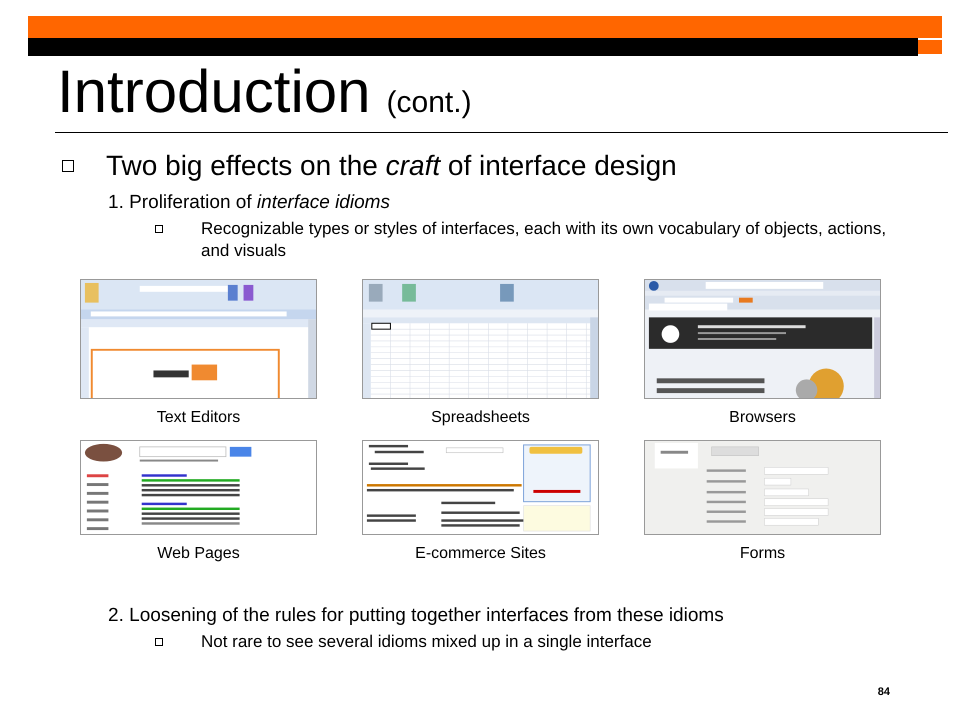 Image resolution: width=960 pixels, height=720 pixels. I want to click on slide-title: Introduction, so click(214, 92).